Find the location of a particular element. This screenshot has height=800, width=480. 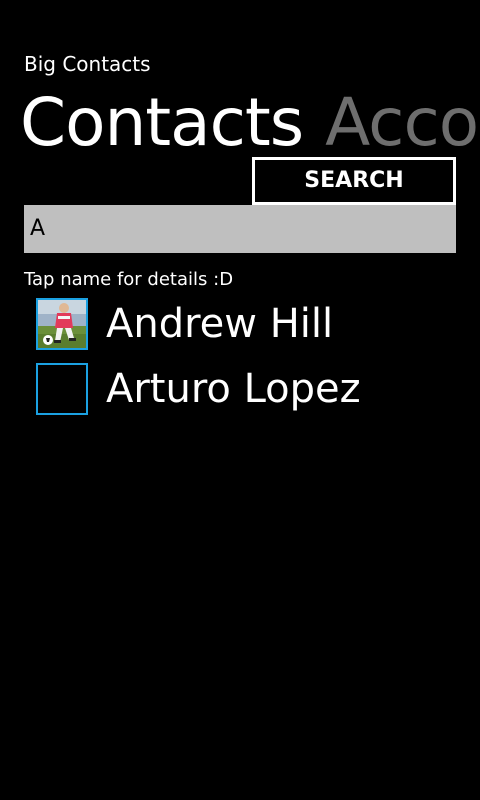

contact-list: Andrew Hill Arturo Lopez is located at coordinates (251, 363).